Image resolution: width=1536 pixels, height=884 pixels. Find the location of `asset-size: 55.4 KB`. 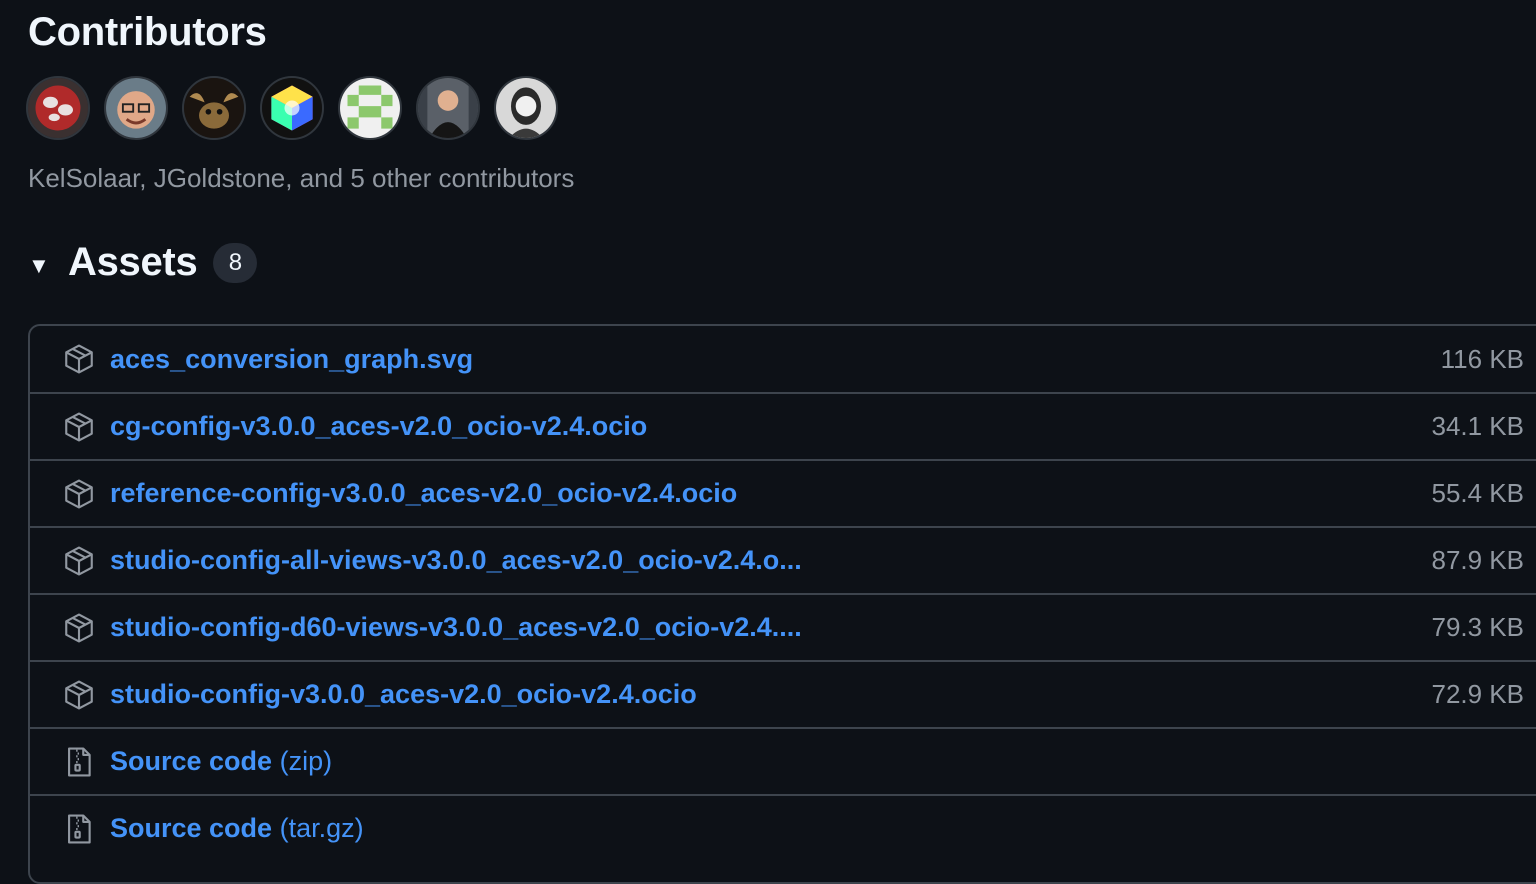

asset-size: 55.4 KB is located at coordinates (1477, 493).